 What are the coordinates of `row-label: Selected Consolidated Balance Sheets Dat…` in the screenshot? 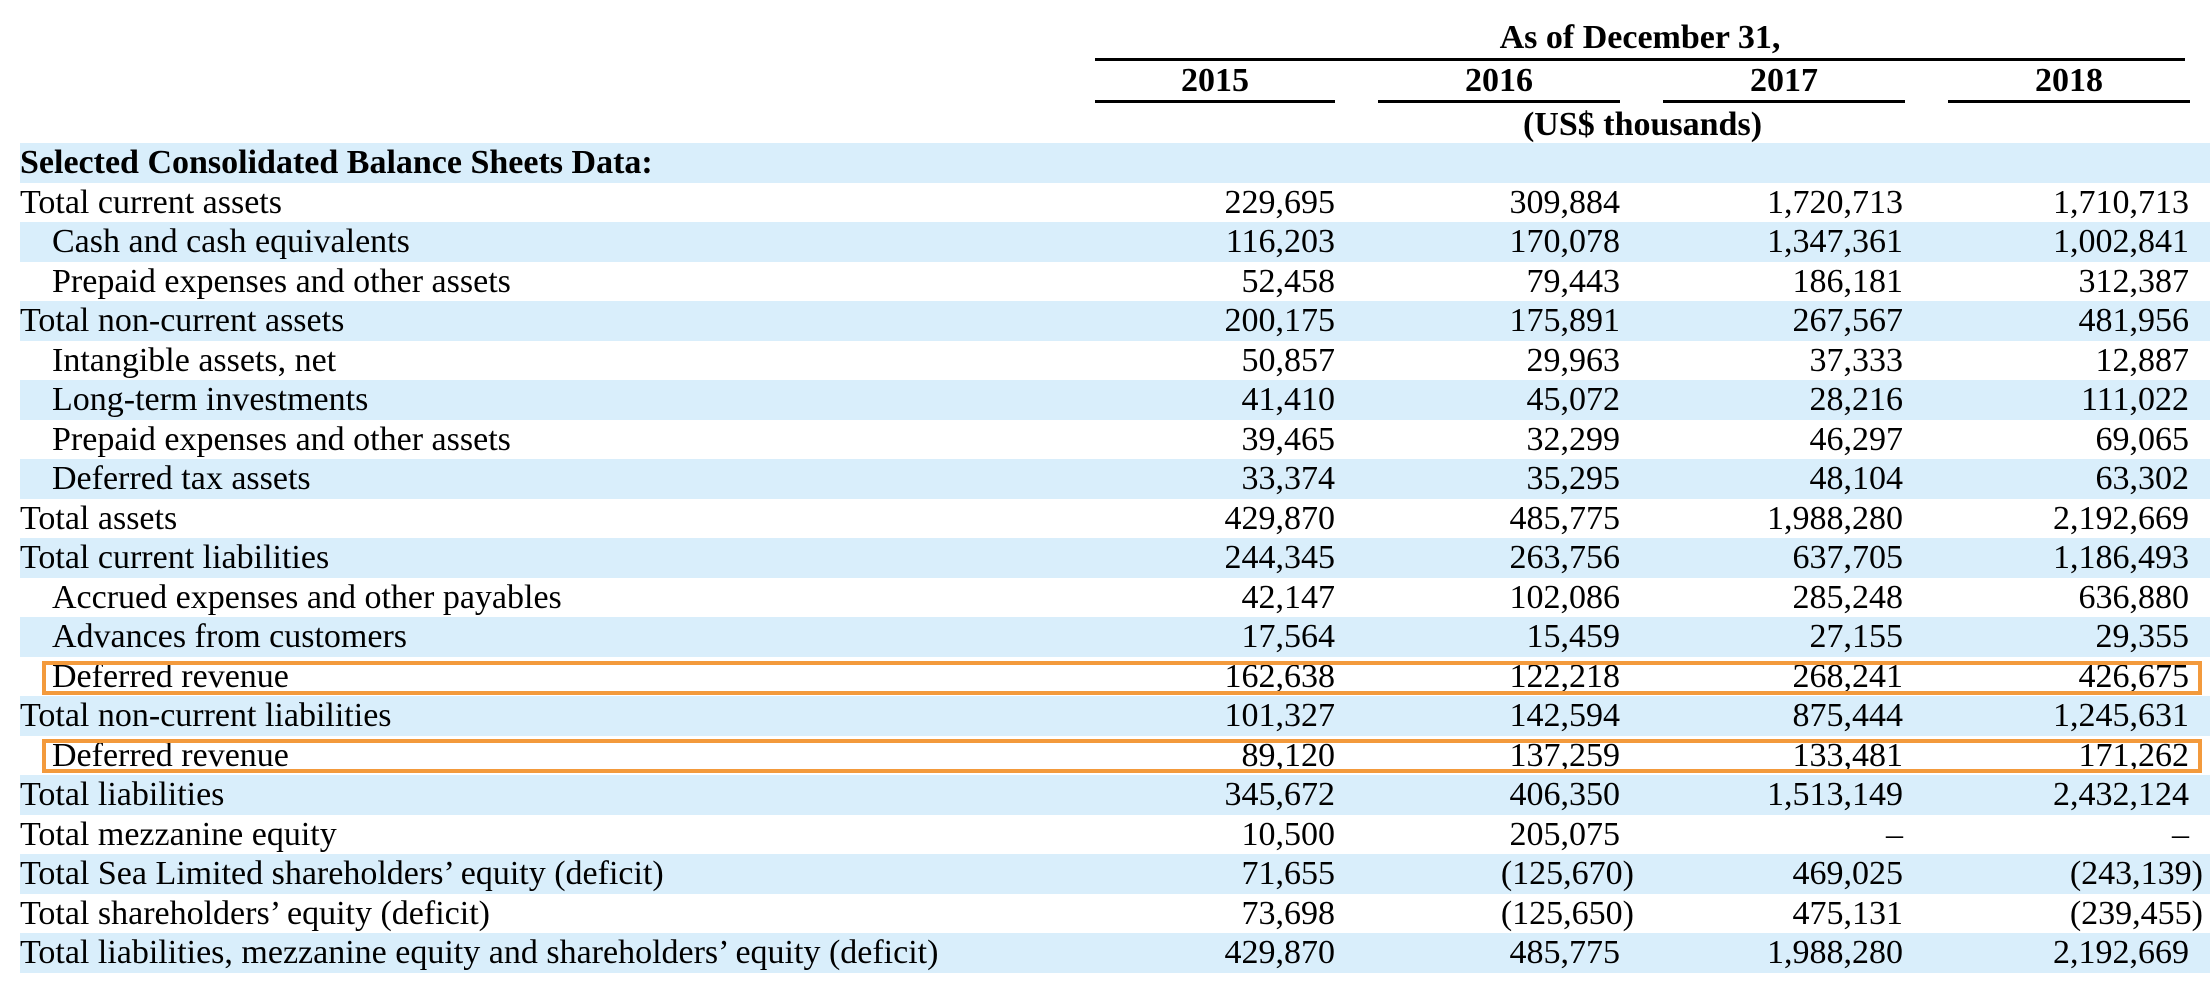 It's located at (336, 162).